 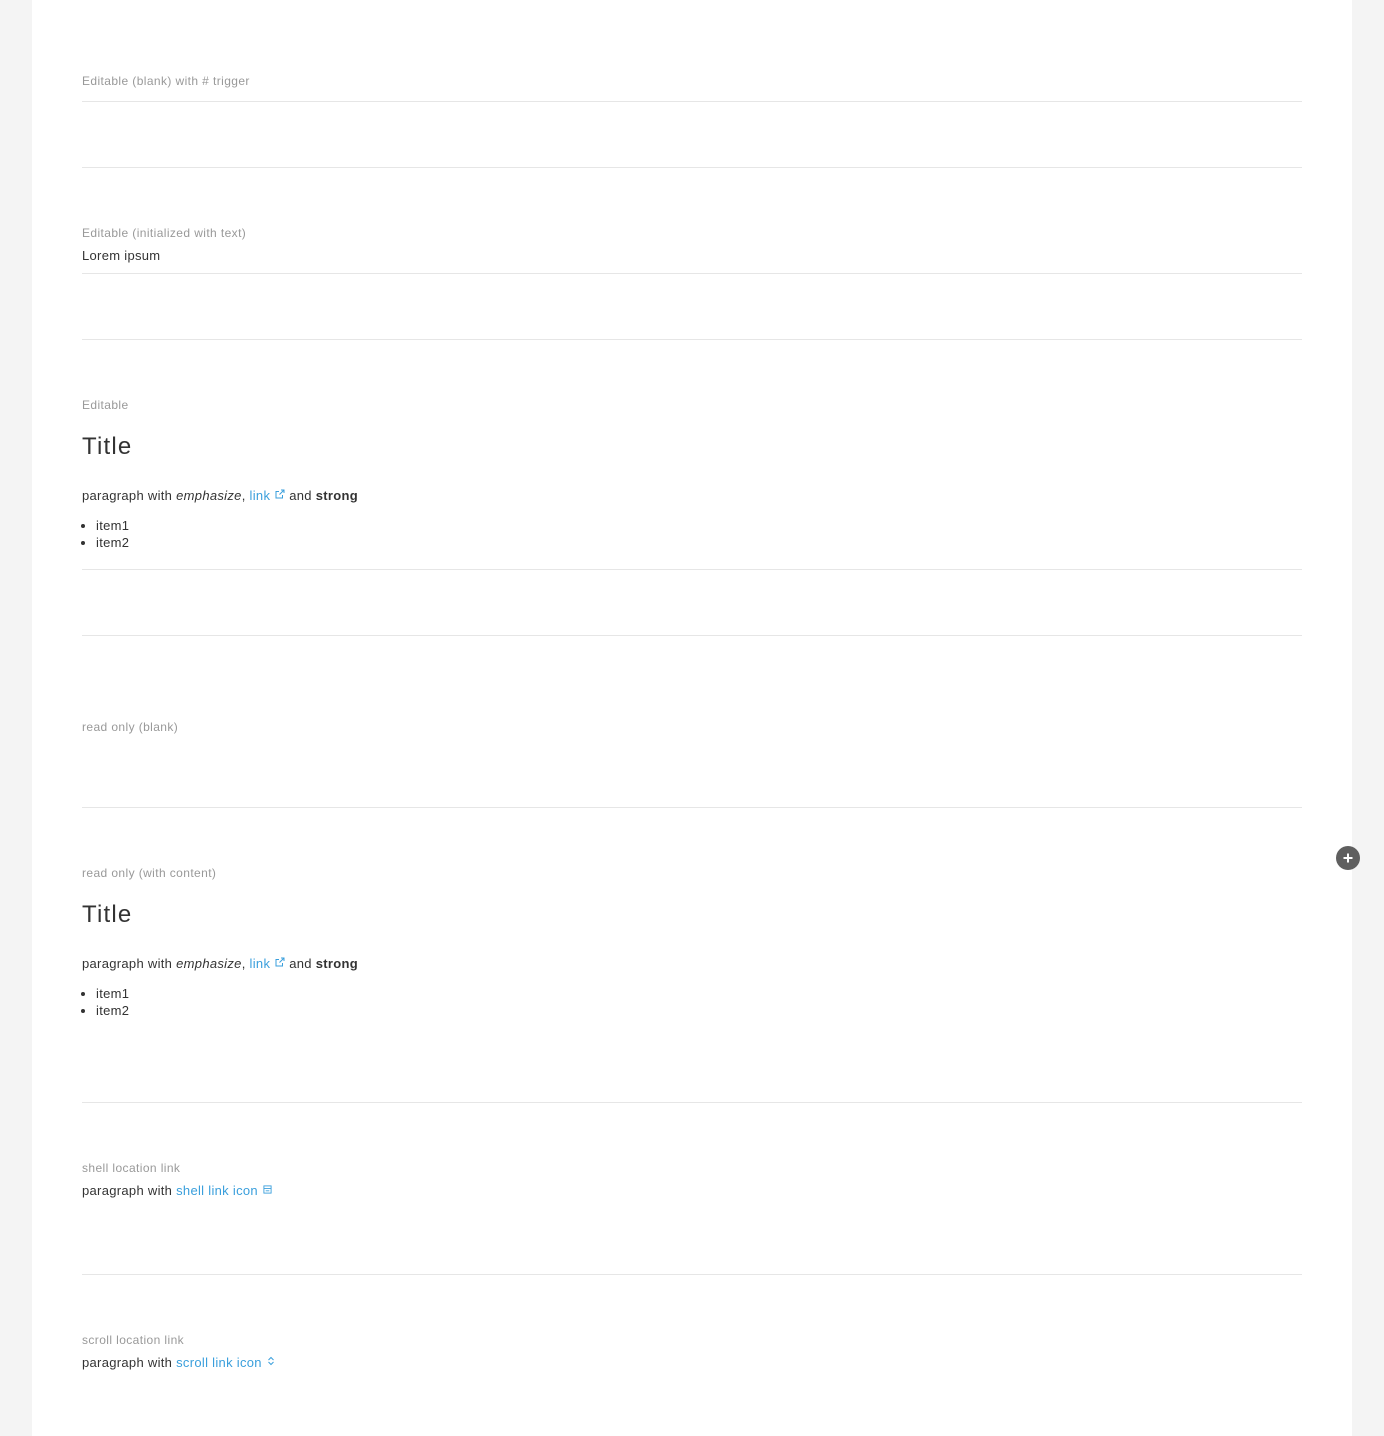 I want to click on scroll-link-label: scroll location link, so click(x=133, y=1340).